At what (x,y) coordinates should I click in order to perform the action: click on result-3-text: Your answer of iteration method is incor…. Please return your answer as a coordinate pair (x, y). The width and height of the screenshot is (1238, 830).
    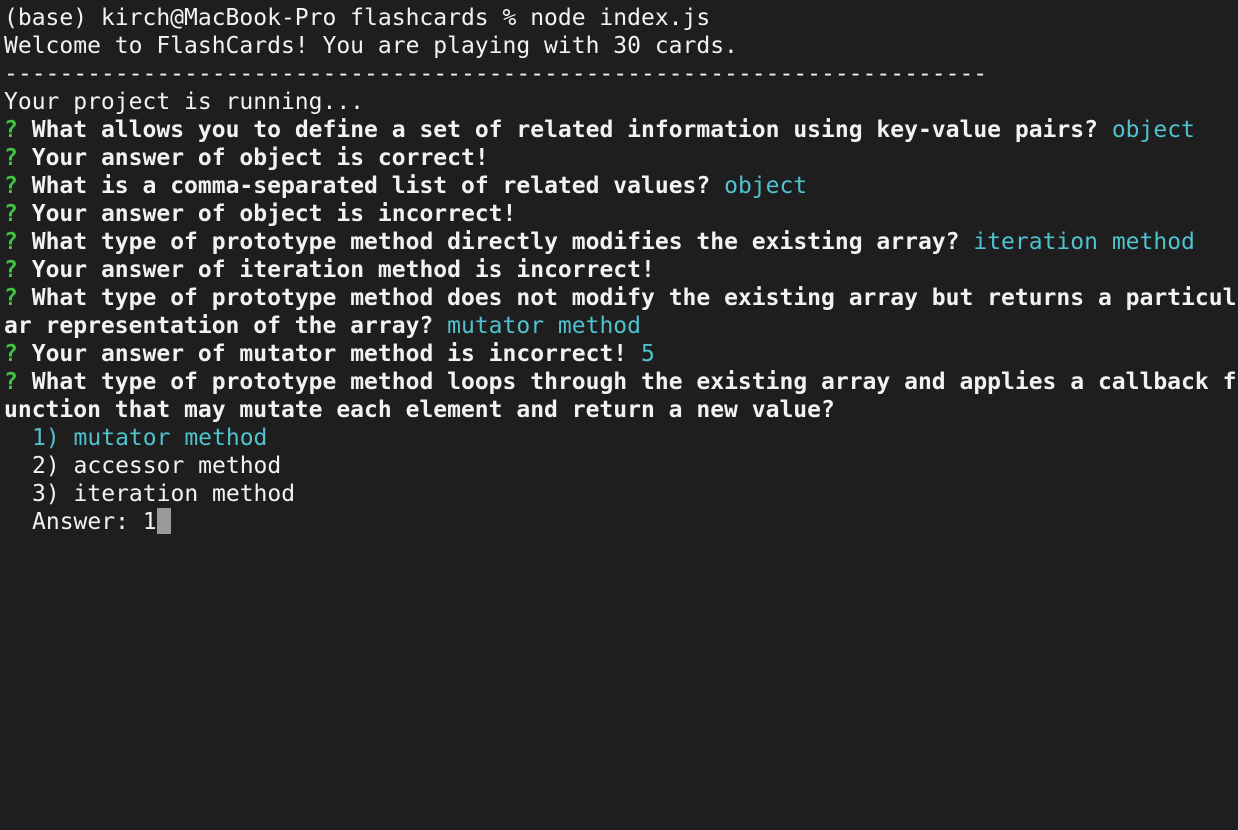
    Looking at the image, I should click on (343, 270).